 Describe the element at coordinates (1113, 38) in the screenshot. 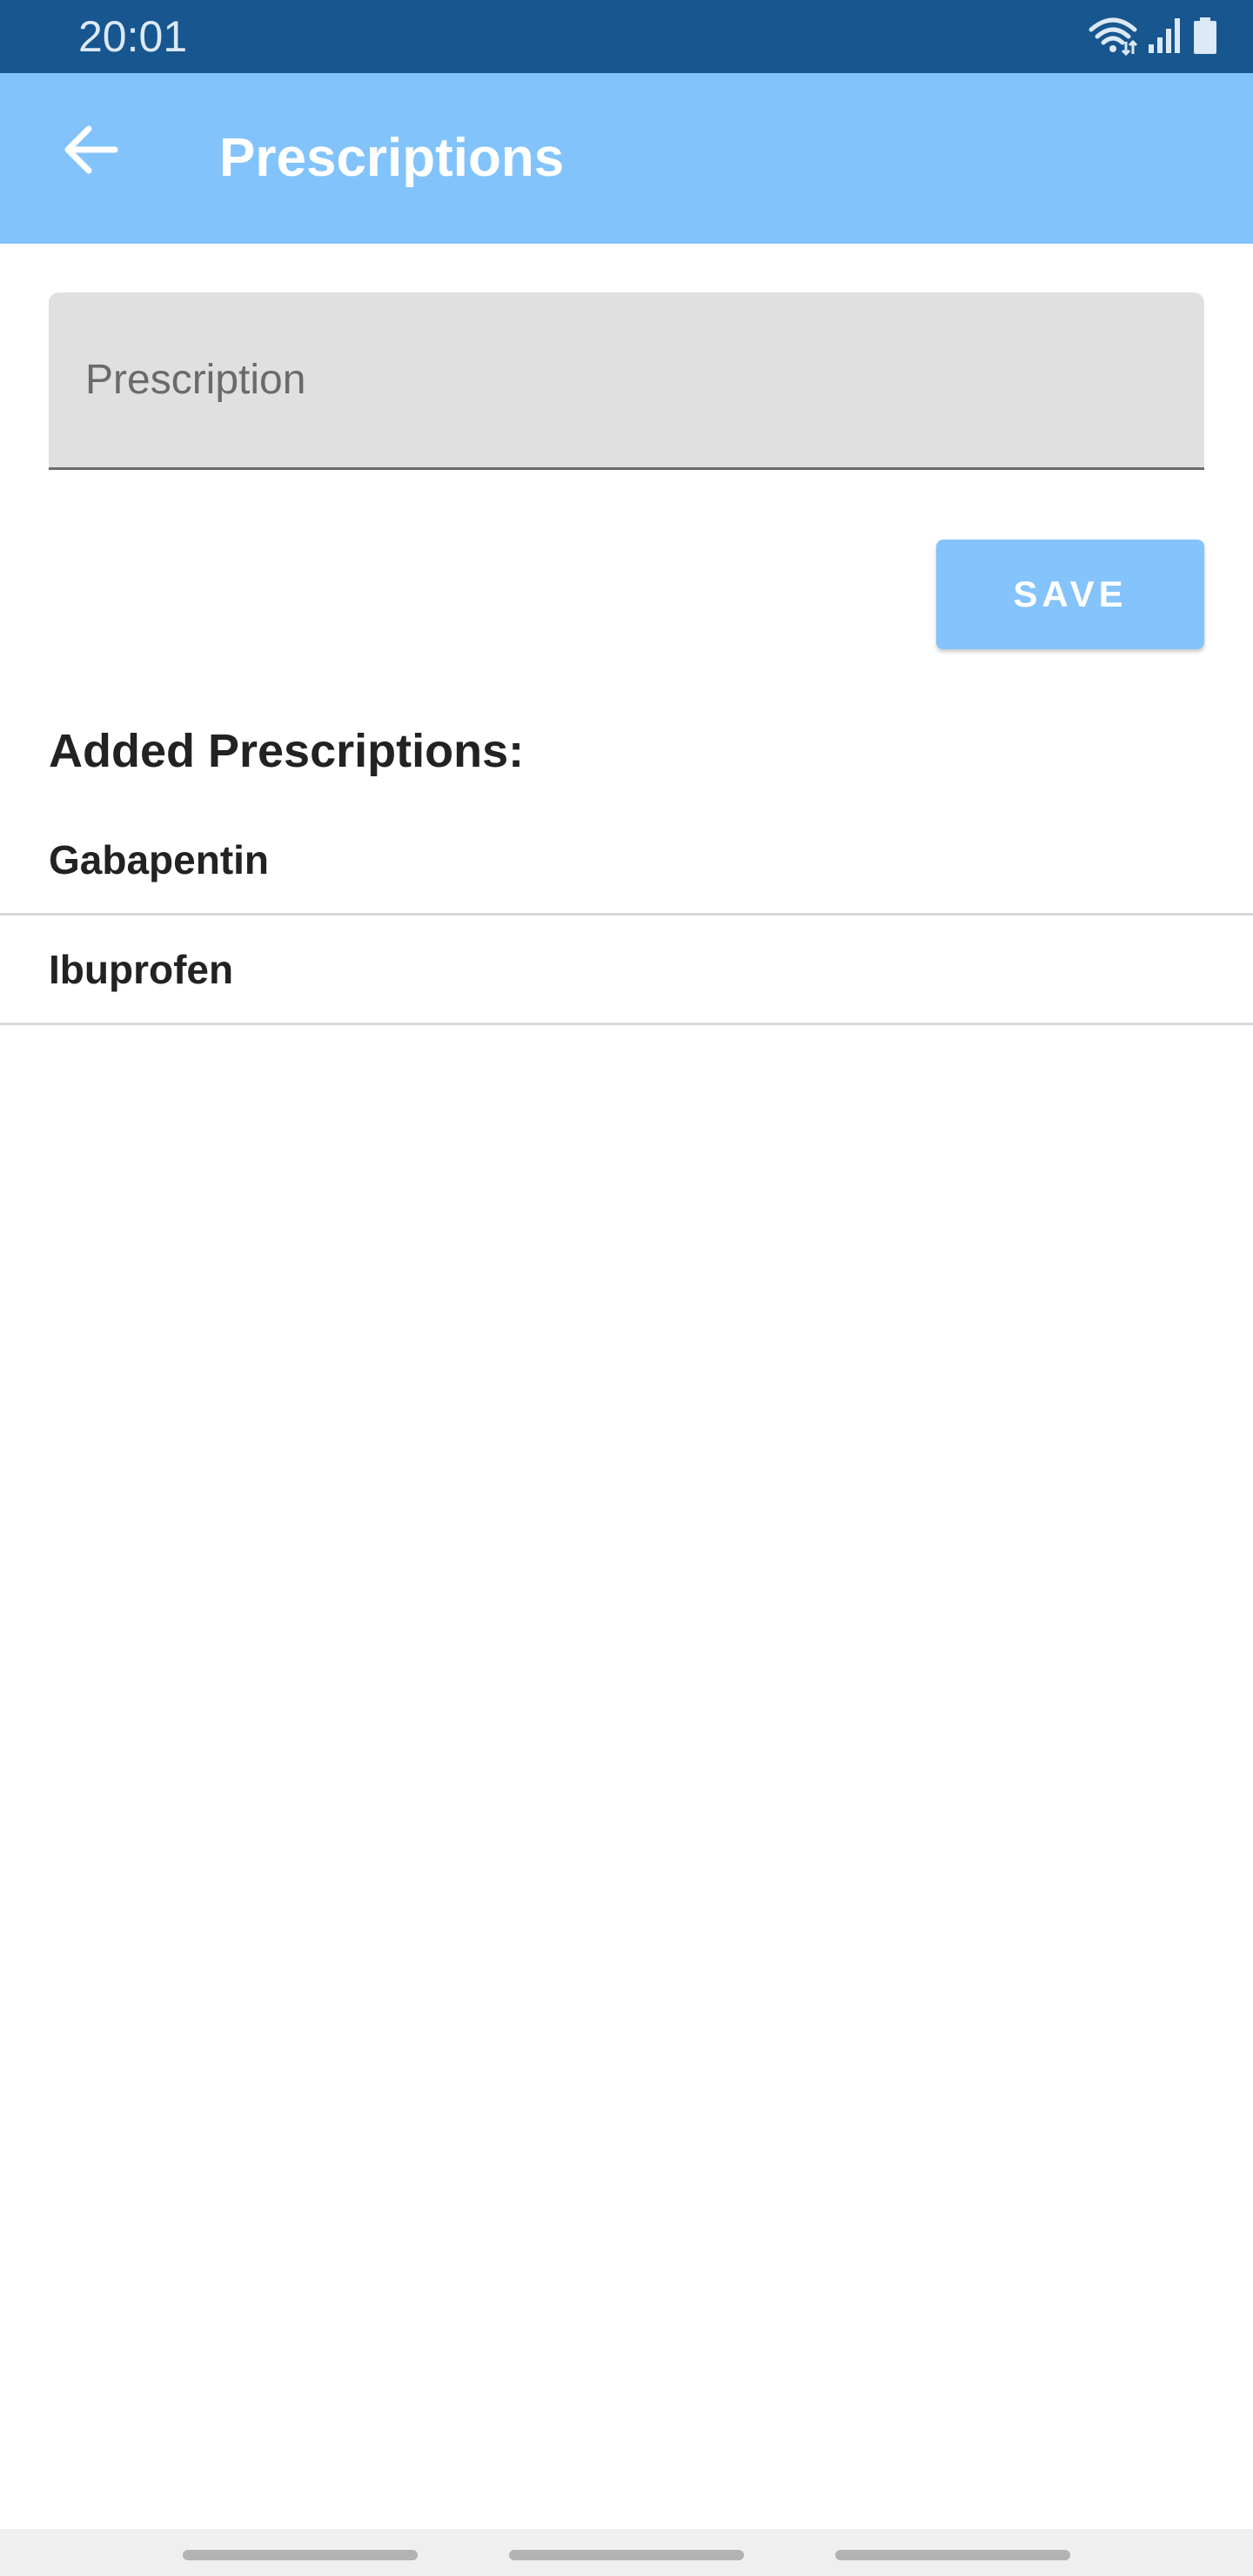

I see `wifi-icon` at that location.